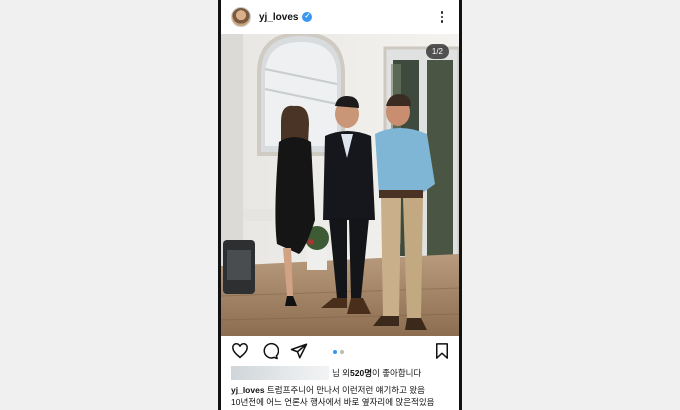  I want to click on likes-count: 520명, so click(361, 373).